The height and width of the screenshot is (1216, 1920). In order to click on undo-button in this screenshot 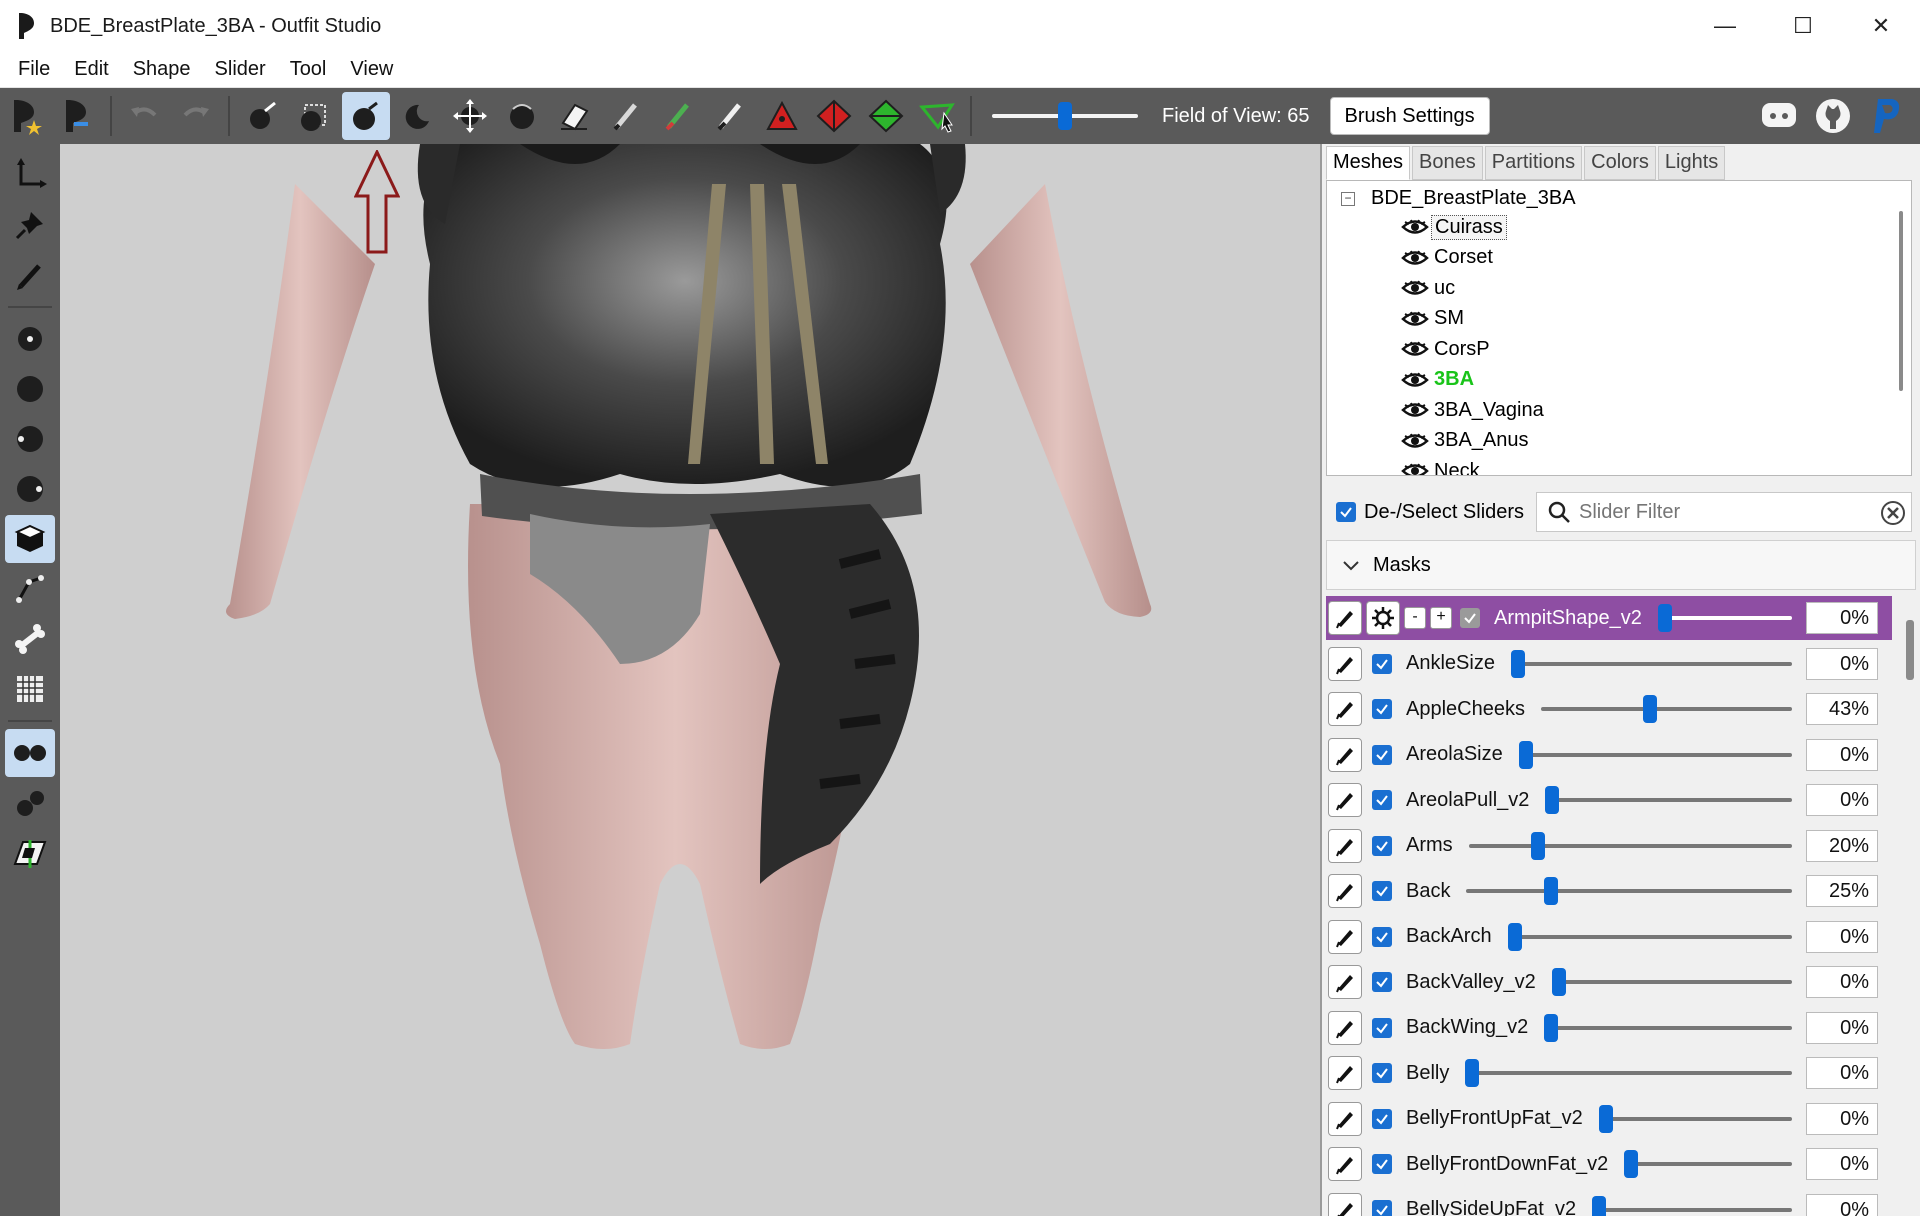, I will do `click(144, 116)`.